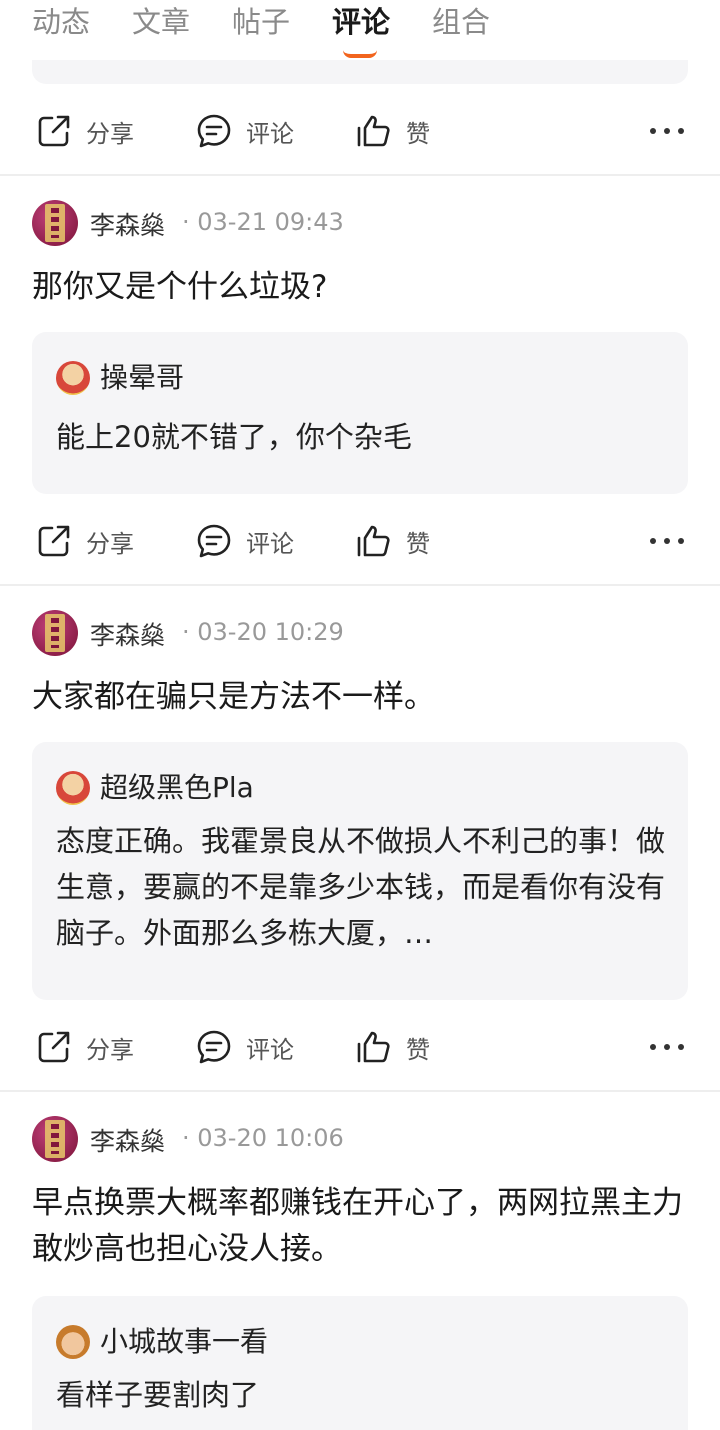 The height and width of the screenshot is (1430, 720). What do you see at coordinates (261, 22) in the screenshot?
I see `tab-posts: 帖子` at bounding box center [261, 22].